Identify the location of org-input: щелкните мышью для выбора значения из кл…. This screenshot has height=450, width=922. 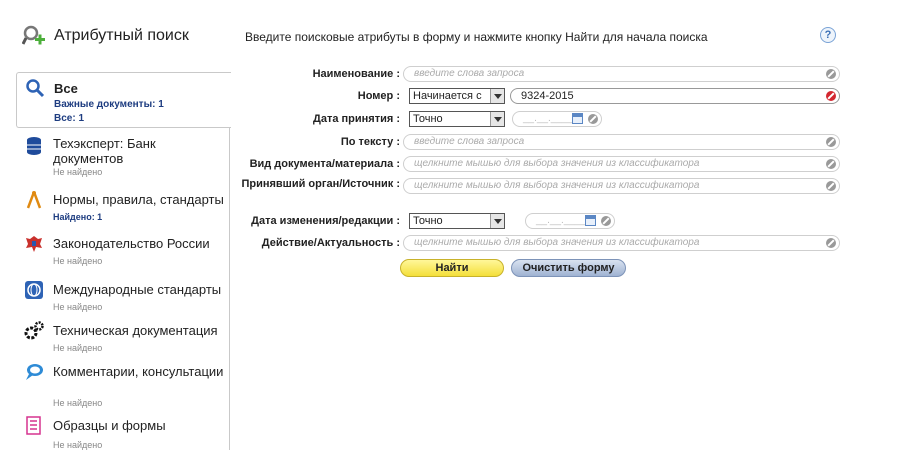
(621, 186).